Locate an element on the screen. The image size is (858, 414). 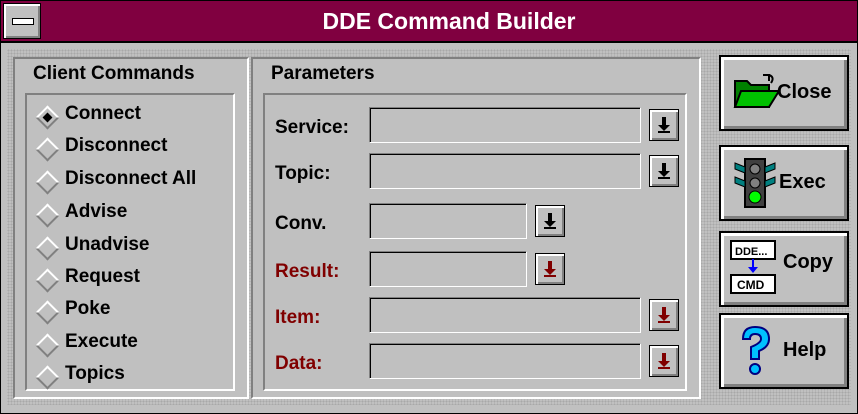
radio-label: Execute is located at coordinates (101, 341).